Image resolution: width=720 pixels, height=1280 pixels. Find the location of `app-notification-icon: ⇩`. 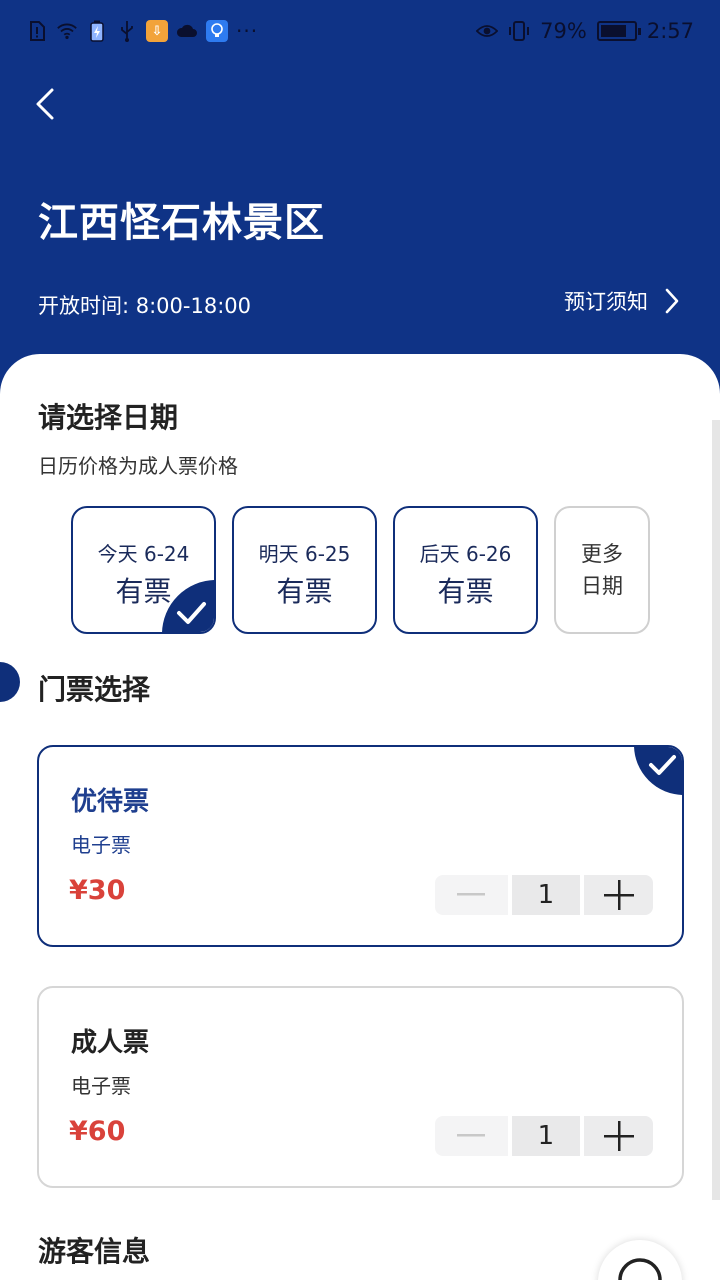

app-notification-icon: ⇩ is located at coordinates (157, 31).